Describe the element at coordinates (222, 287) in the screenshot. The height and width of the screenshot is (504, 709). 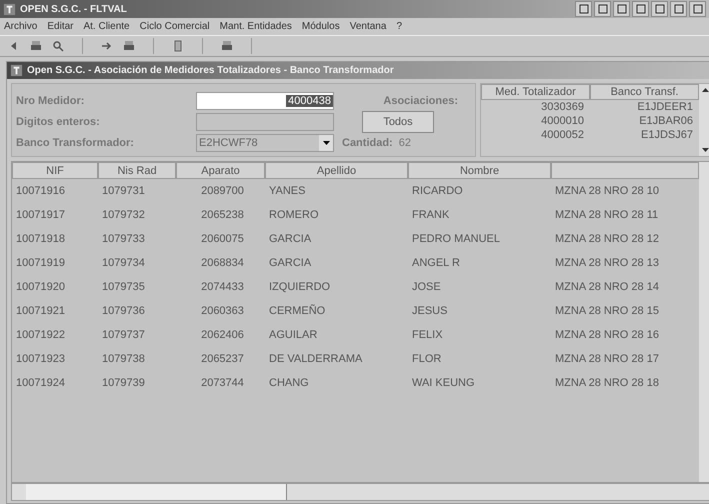
I see `table-cell-text: 2074433` at that location.